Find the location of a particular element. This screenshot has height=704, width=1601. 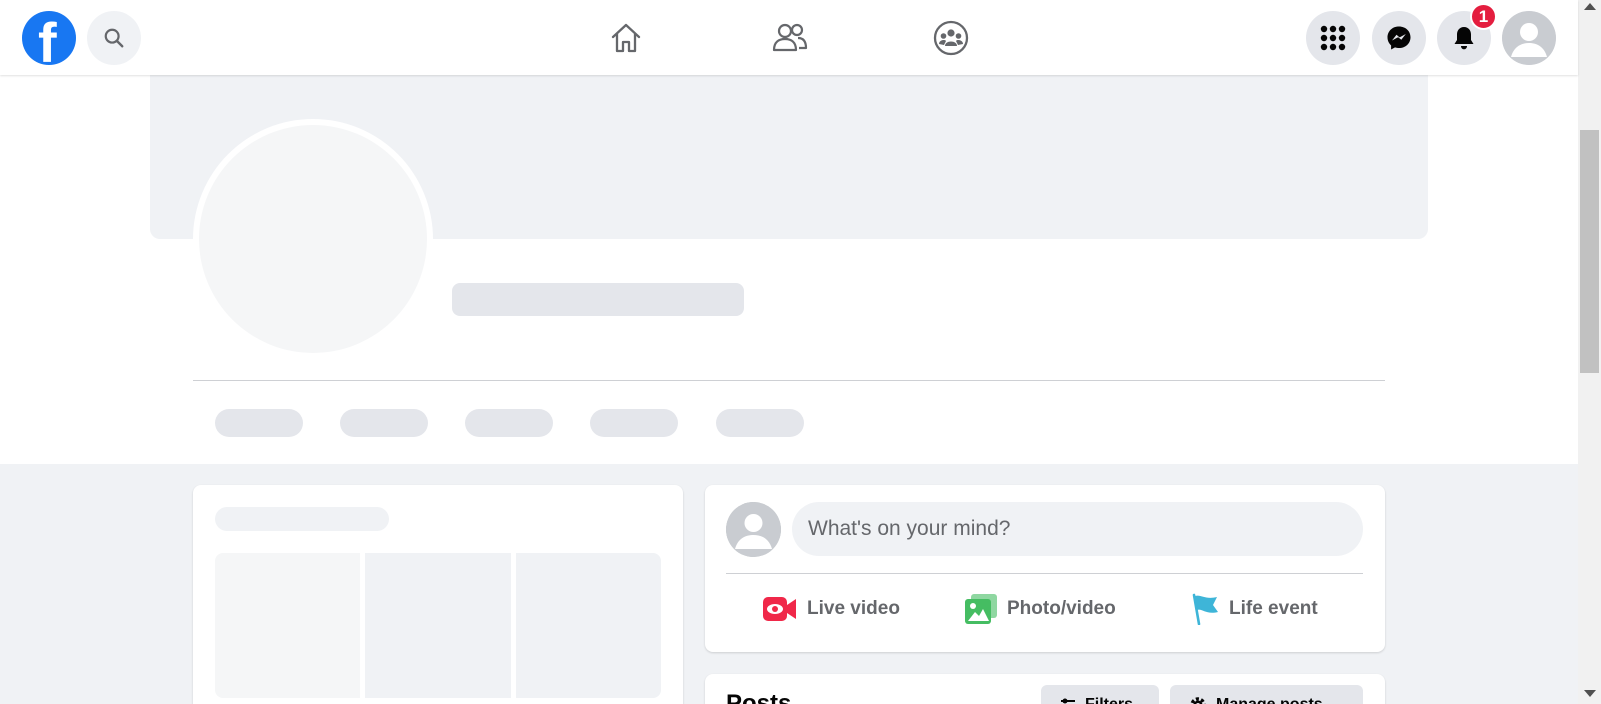

composer-avatar is located at coordinates (753, 529).